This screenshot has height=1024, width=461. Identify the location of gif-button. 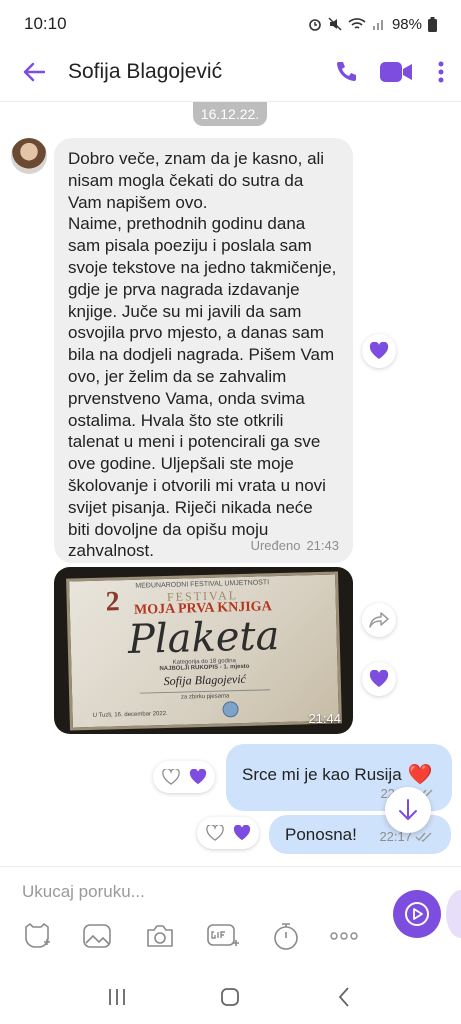
(223, 936).